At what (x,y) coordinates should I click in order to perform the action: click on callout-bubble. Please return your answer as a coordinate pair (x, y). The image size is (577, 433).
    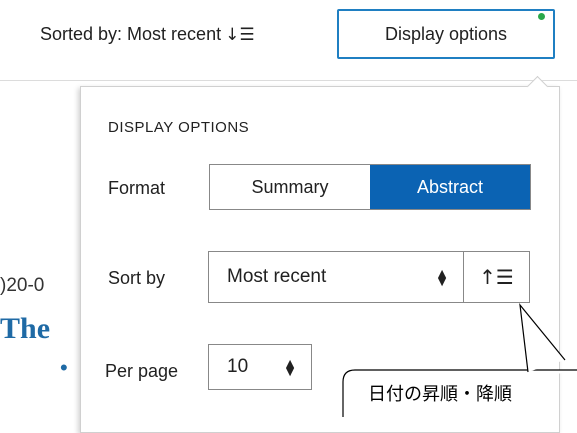
    Looking at the image, I should click on (459, 360).